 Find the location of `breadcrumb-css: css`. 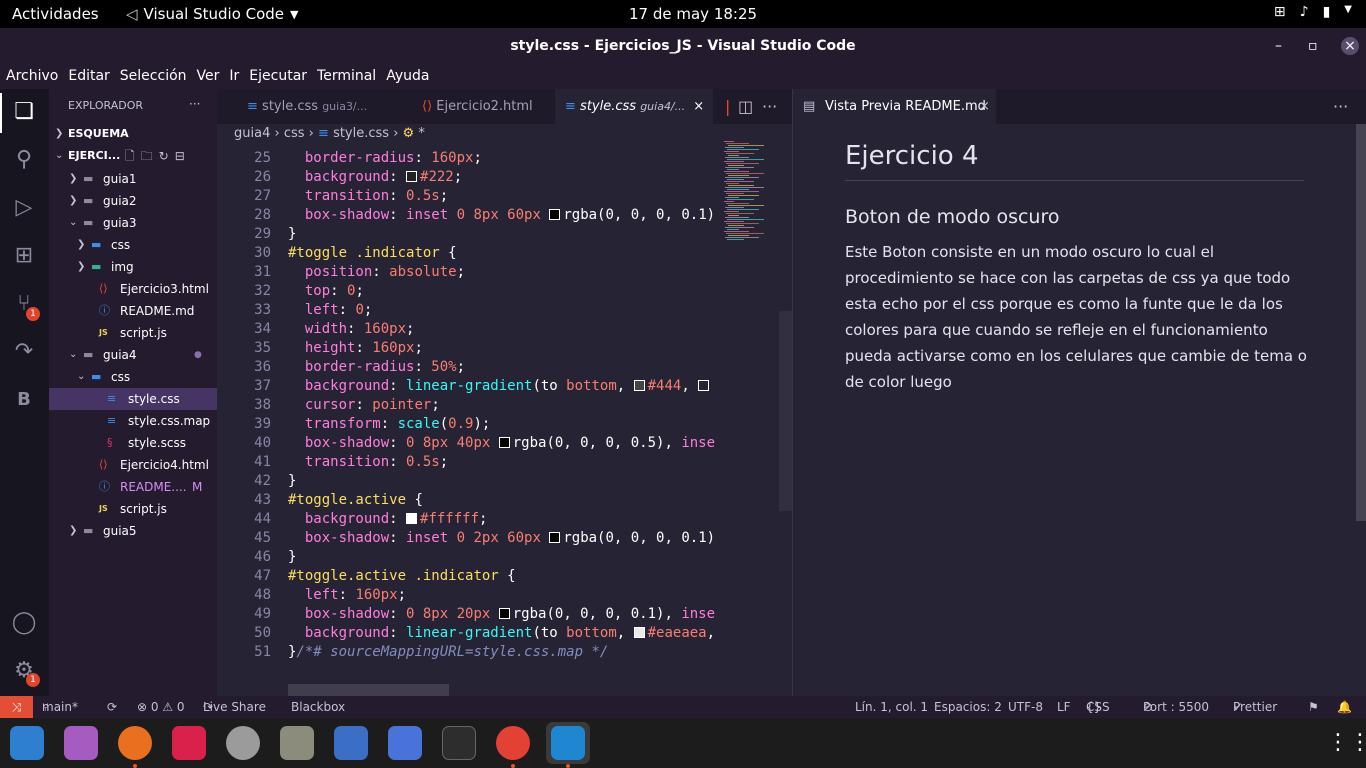

breadcrumb-css: css is located at coordinates (294, 133).